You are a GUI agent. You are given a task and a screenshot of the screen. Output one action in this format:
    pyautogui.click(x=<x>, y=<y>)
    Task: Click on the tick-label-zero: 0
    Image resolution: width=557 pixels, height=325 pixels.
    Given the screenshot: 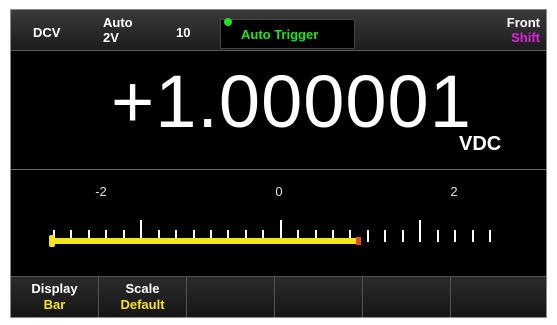 What is the action you would take?
    pyautogui.click(x=279, y=191)
    